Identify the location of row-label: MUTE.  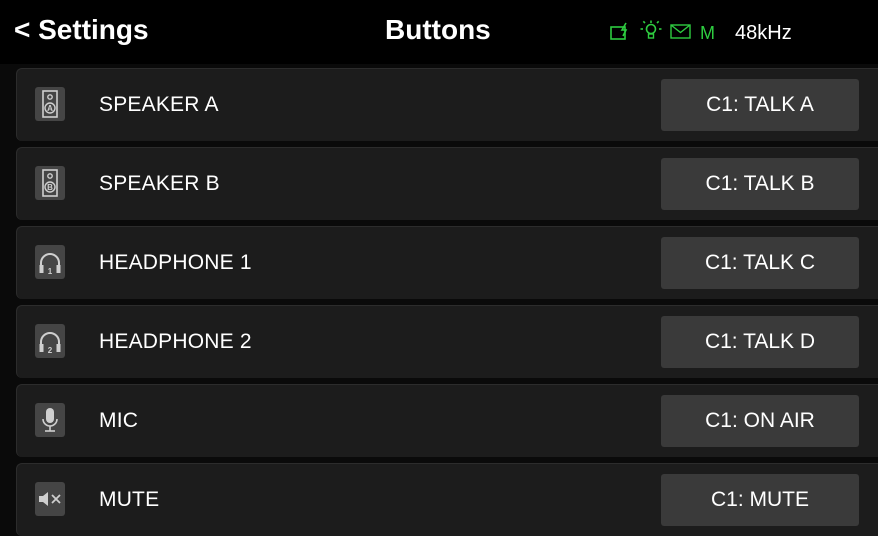
(129, 499).